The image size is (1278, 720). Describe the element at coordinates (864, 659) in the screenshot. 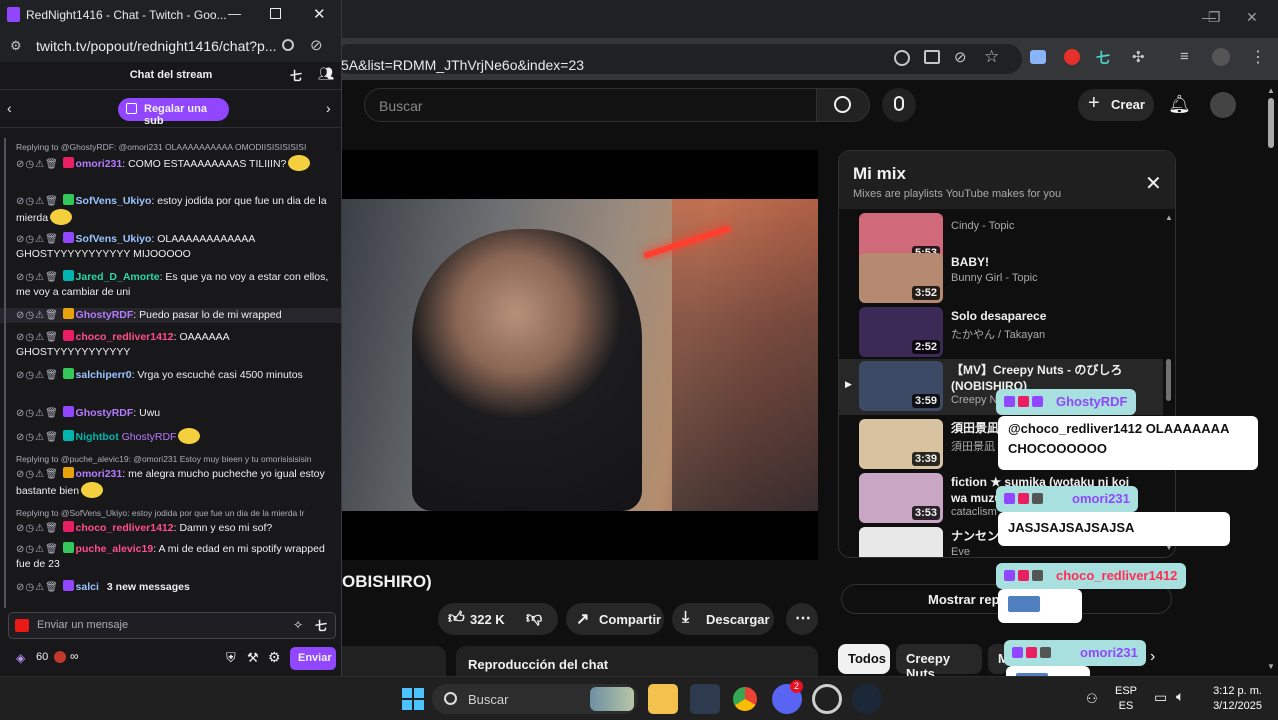

I see `chip-all: Todos` at that location.